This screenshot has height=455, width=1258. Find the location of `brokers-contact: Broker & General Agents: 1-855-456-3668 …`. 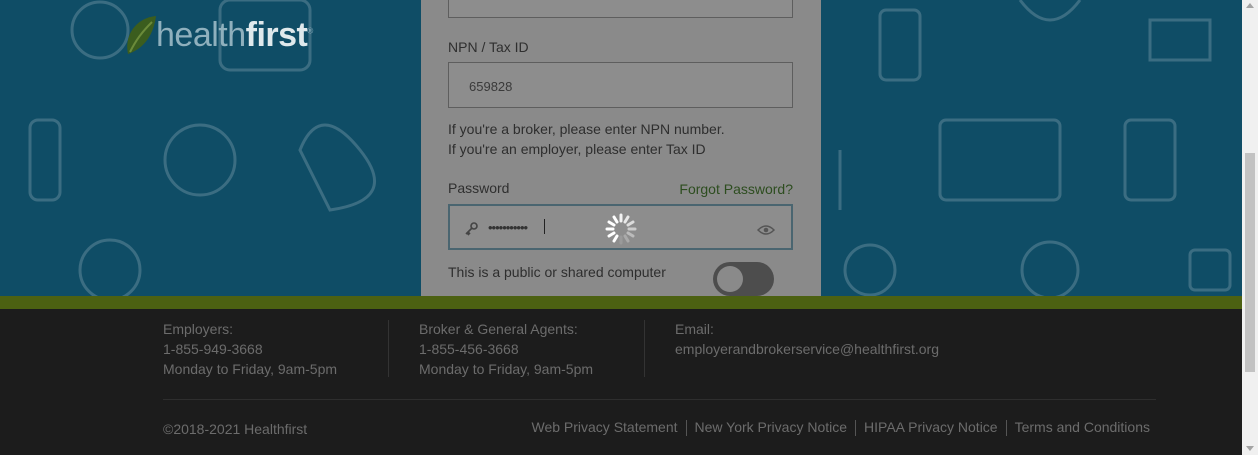

brokers-contact: Broker & General Agents: 1-855-456-3668 … is located at coordinates (506, 349).